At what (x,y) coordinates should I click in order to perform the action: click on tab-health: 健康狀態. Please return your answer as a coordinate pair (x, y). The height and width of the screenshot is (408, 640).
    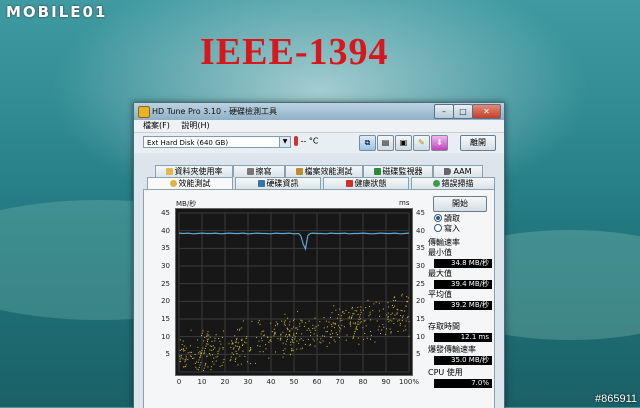
    Looking at the image, I should click on (366, 183).